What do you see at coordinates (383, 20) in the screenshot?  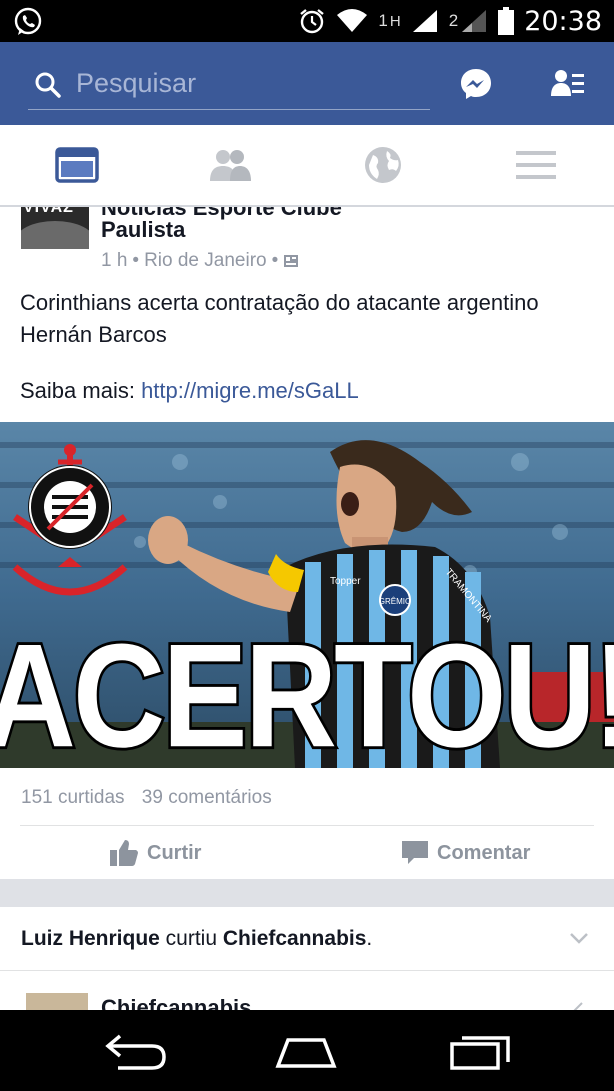 I see `sim1-label: 1` at bounding box center [383, 20].